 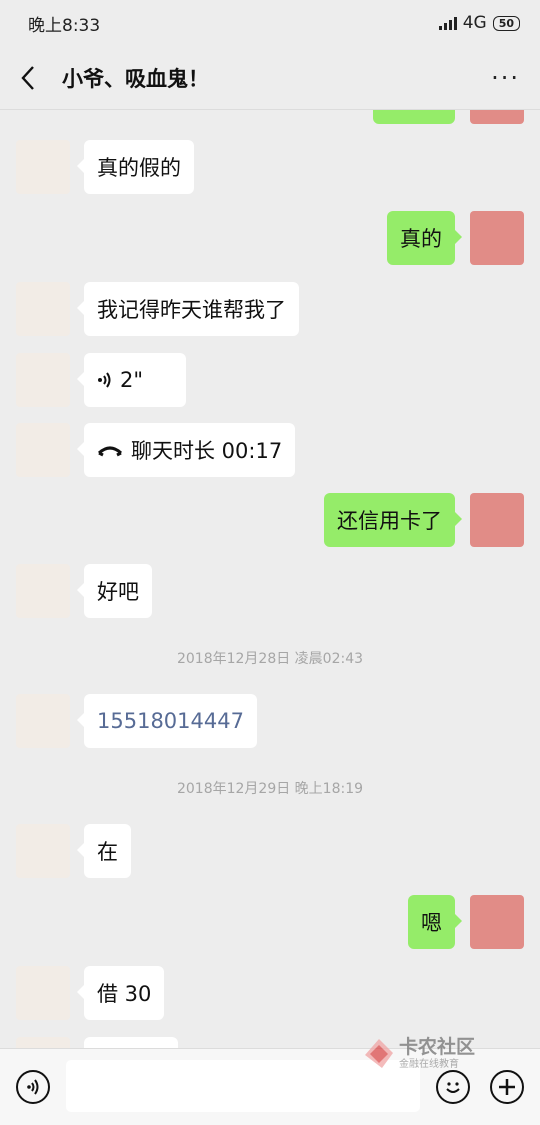 What do you see at coordinates (114, 591) in the screenshot?
I see `message-bubble: 好吧` at bounding box center [114, 591].